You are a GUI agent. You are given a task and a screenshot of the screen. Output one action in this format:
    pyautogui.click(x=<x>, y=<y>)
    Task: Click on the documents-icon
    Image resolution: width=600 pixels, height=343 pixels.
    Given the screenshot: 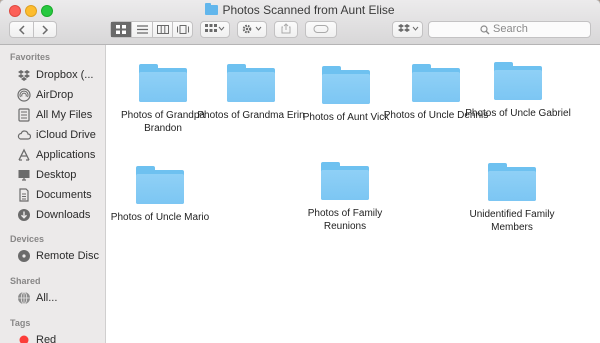 What is the action you would take?
    pyautogui.click(x=24, y=195)
    